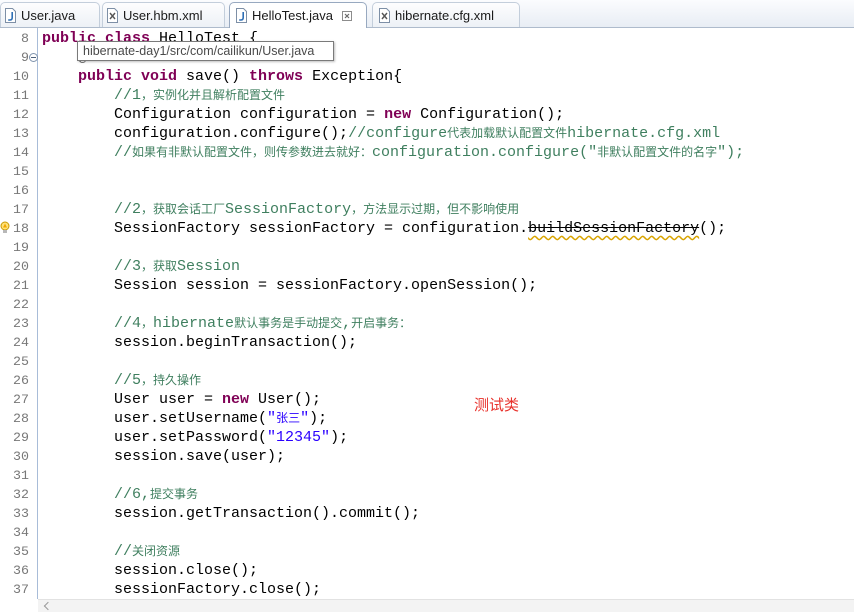 The image size is (854, 612). I want to click on line-number: 24, so click(21, 342).